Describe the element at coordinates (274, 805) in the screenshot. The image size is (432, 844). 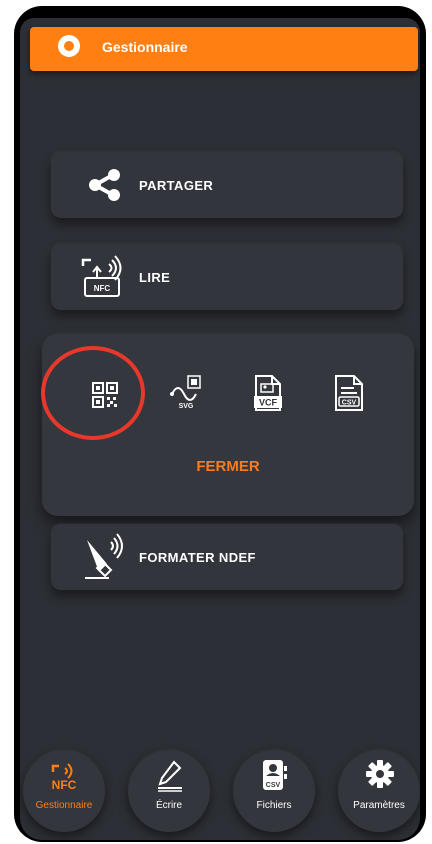
I see `nav-fichiers-label: Fichiers` at that location.